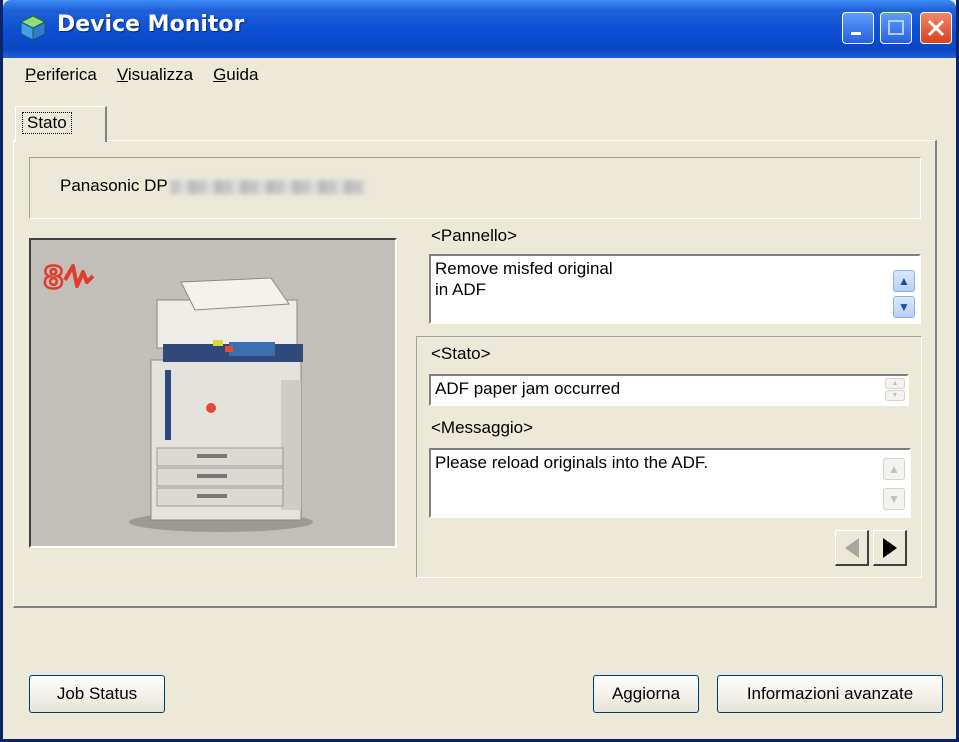 This screenshot has width=959, height=742. I want to click on title-bar: Device Monitor, so click(479, 29).